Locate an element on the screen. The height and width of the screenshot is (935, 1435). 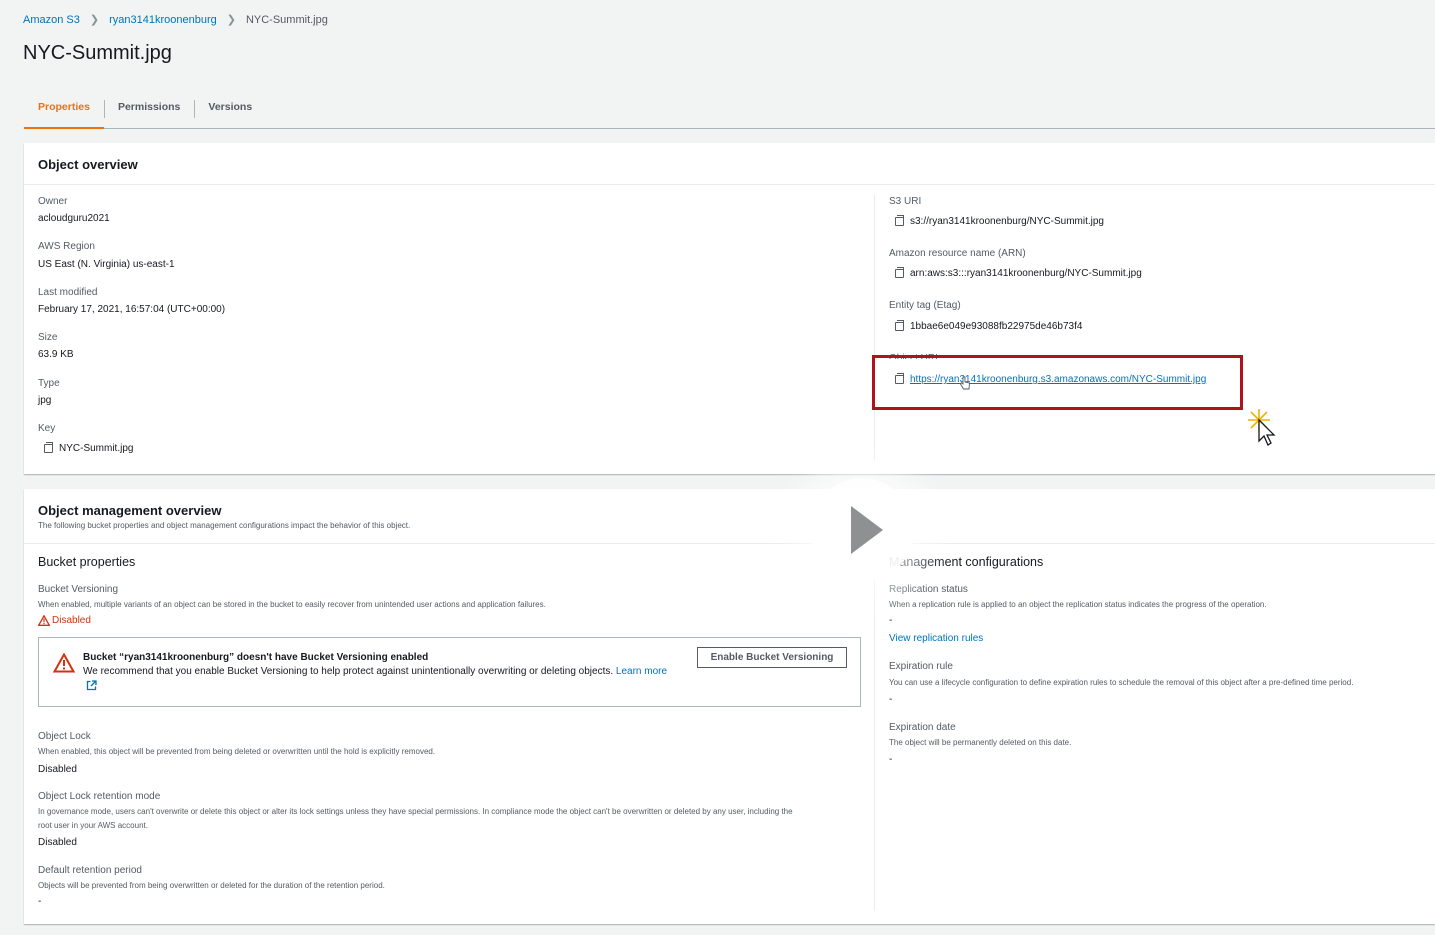
s3-uri-label: S3 URI is located at coordinates (905, 201).